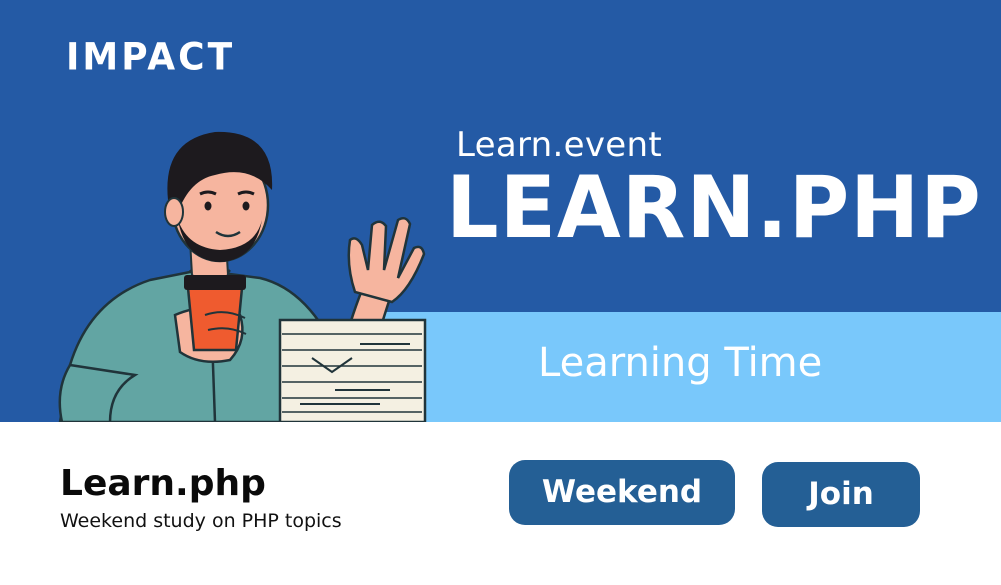 The image size is (1001, 585). Describe the element at coordinates (559, 145) in the screenshot. I see `hero-subtitle: Learn.event` at that location.